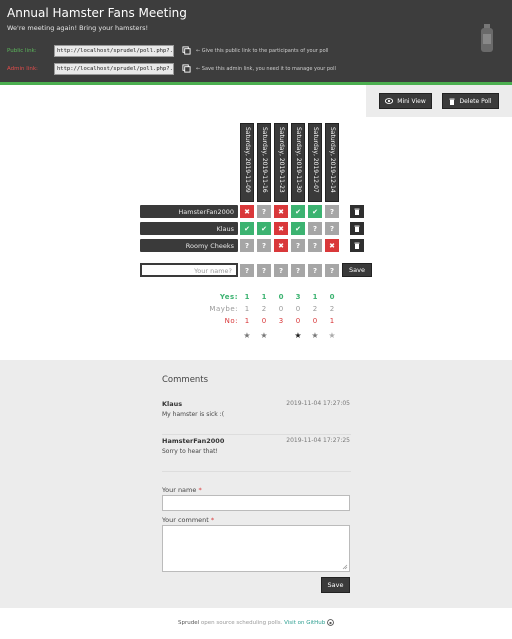  Describe the element at coordinates (97, 13) in the screenshot. I see `poll-title: Annual Hamster Fans Meeting` at that location.